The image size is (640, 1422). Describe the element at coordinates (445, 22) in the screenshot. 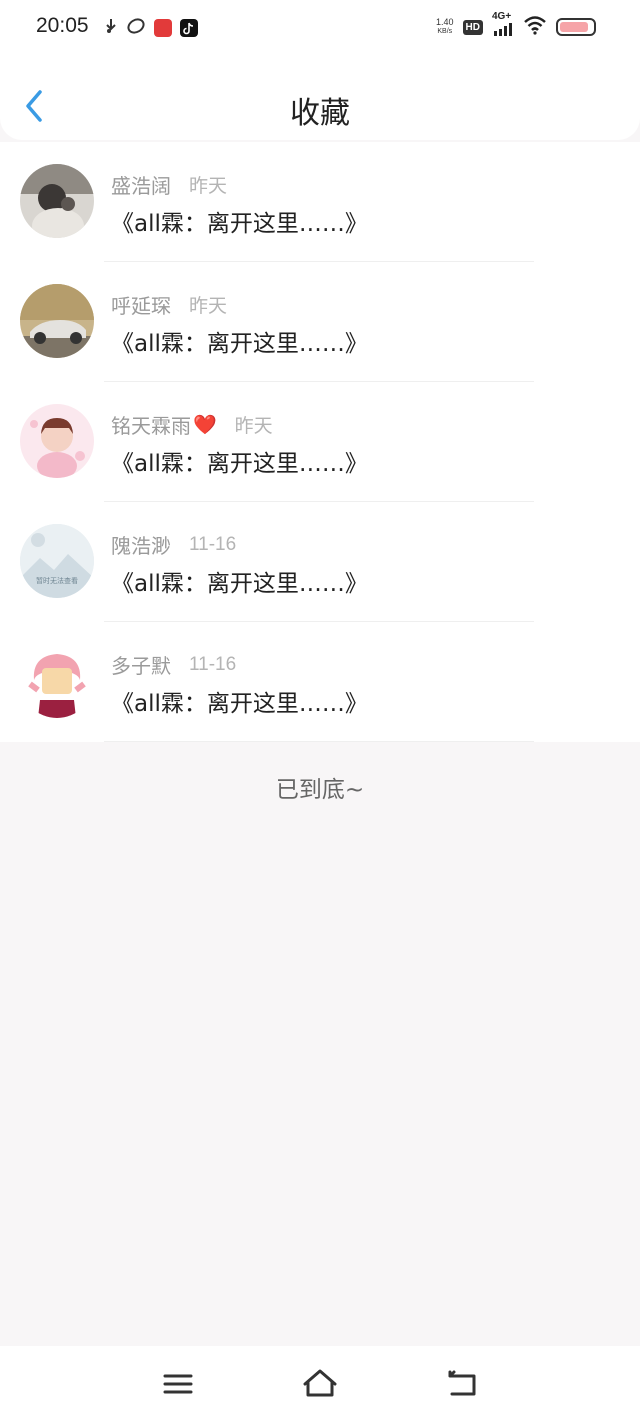

I see `net-speed-value: 1.40` at that location.